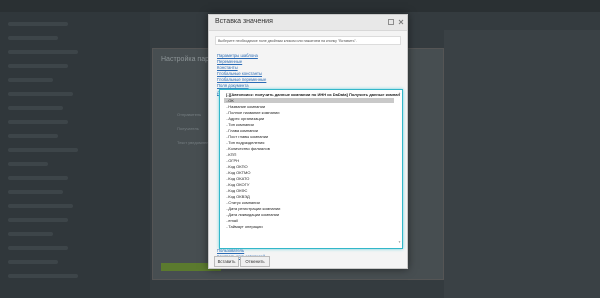 This screenshot has width=600, height=298. What do you see at coordinates (399, 93) in the screenshot?
I see `scroll-up-icon: ▲` at bounding box center [399, 93].